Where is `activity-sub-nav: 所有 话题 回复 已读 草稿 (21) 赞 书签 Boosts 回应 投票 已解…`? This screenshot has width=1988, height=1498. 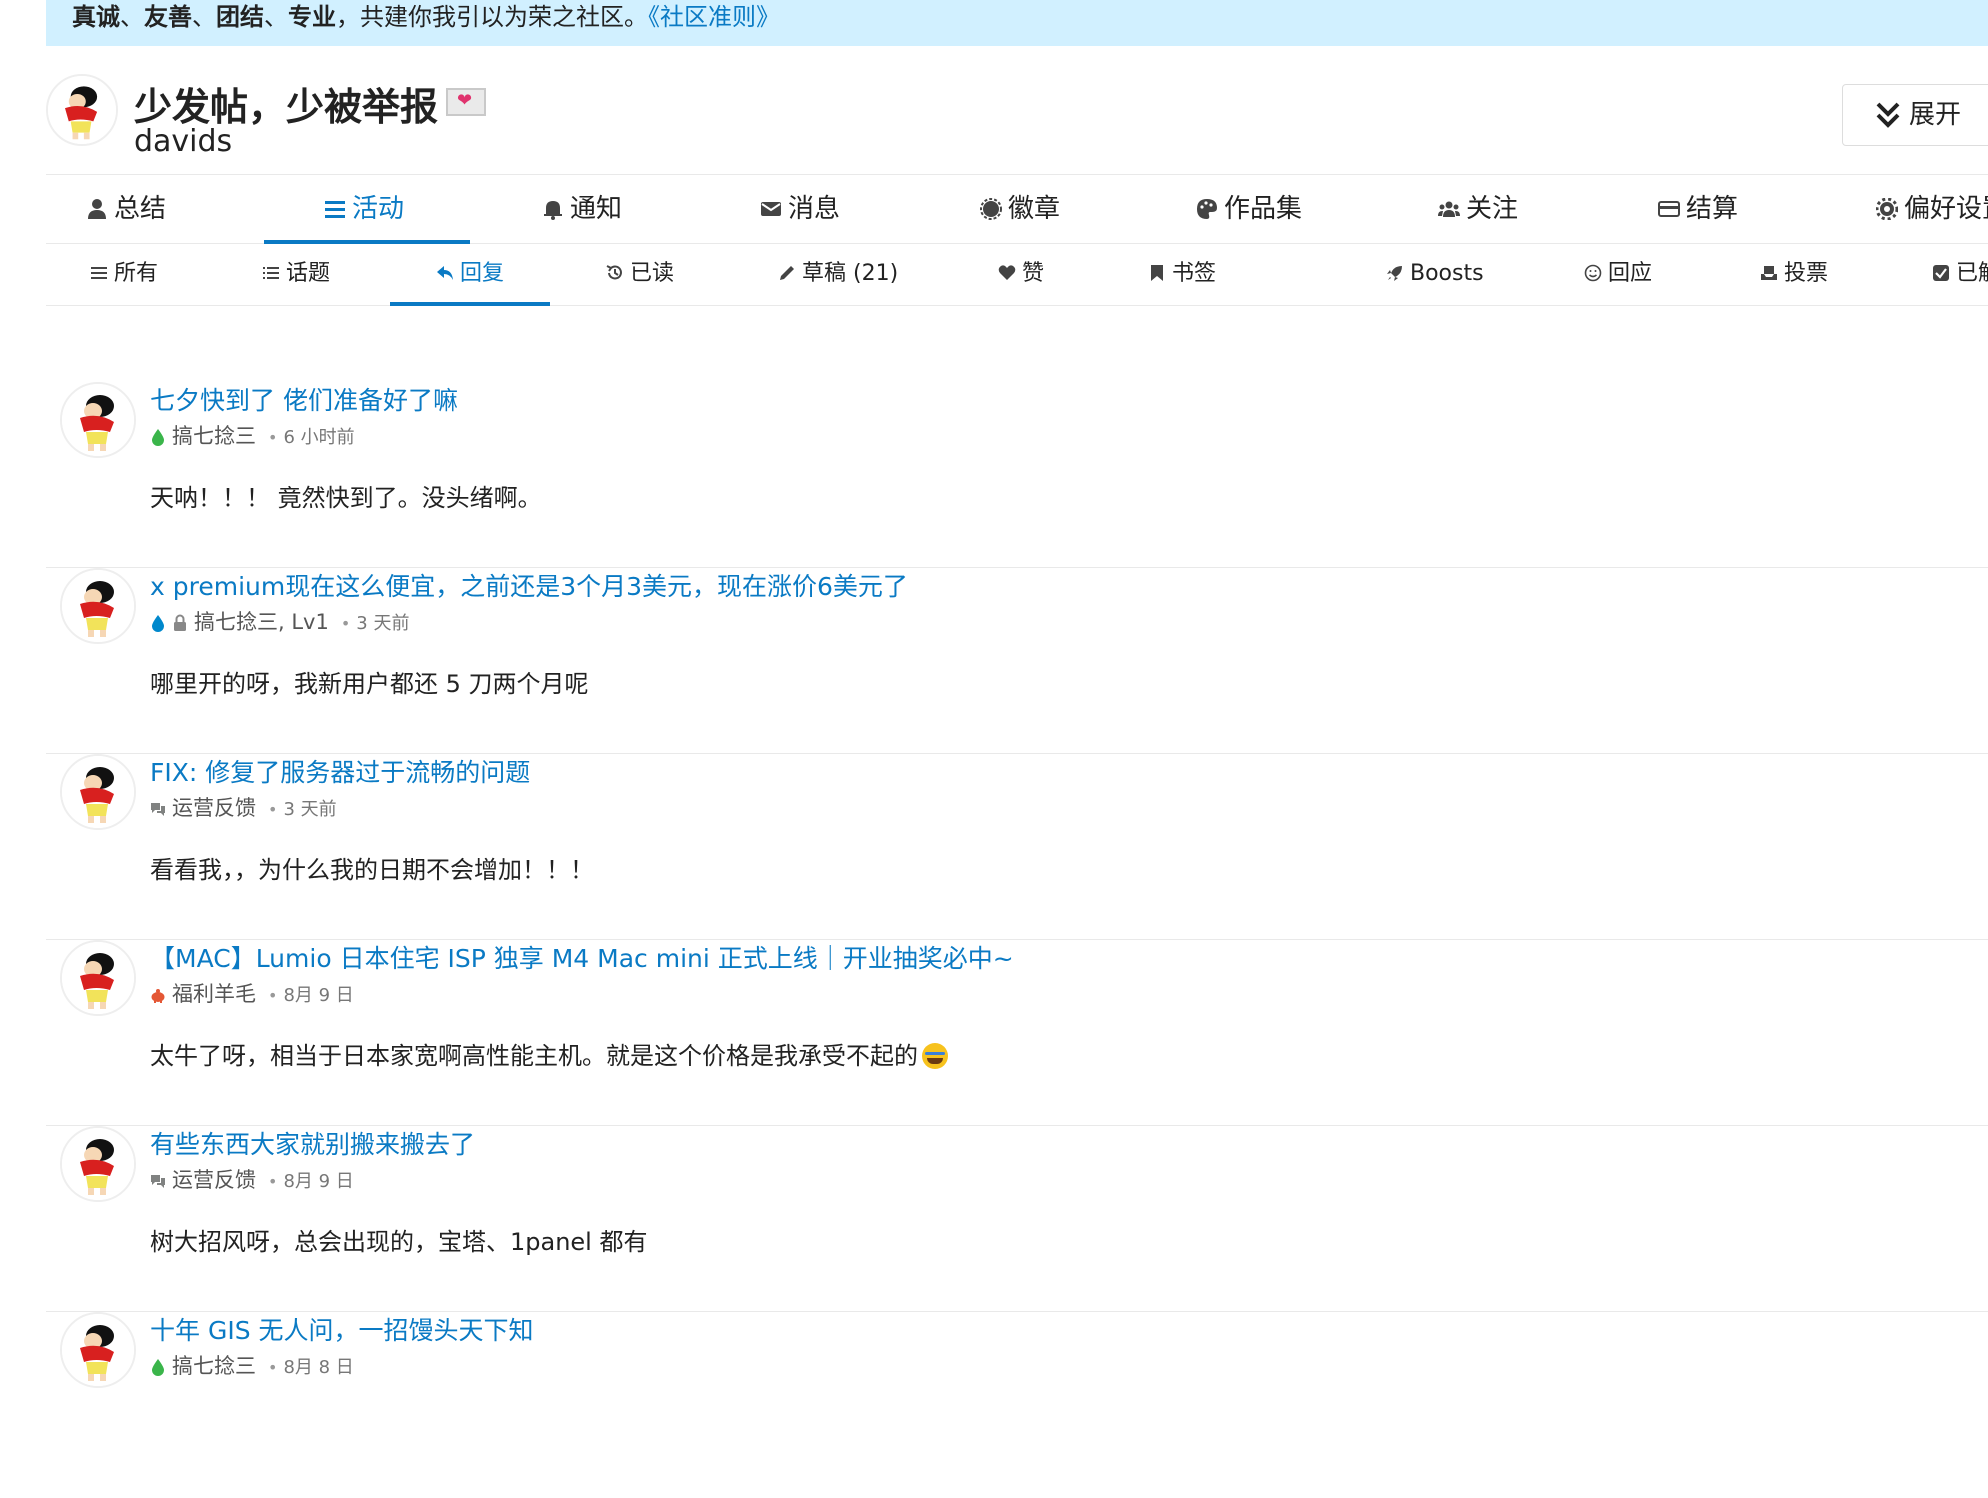 activity-sub-nav: 所有 话题 回复 已读 草稿 (21) 赞 书签 Boosts 回应 投票 已解… is located at coordinates (1017, 275).